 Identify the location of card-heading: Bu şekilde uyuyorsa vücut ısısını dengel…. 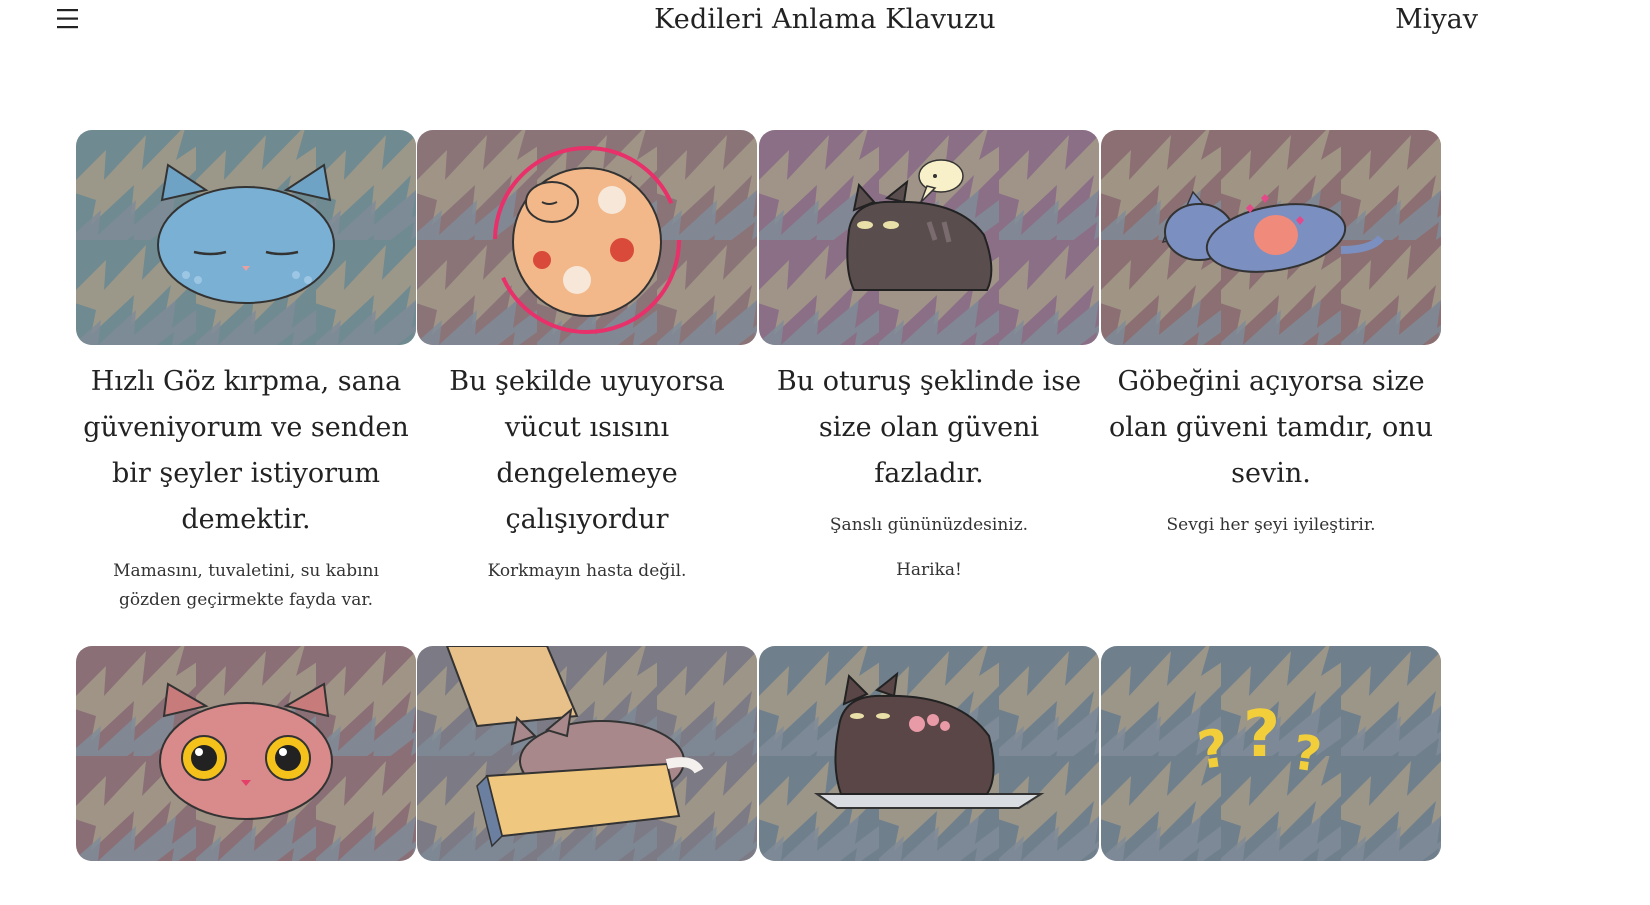
(587, 450).